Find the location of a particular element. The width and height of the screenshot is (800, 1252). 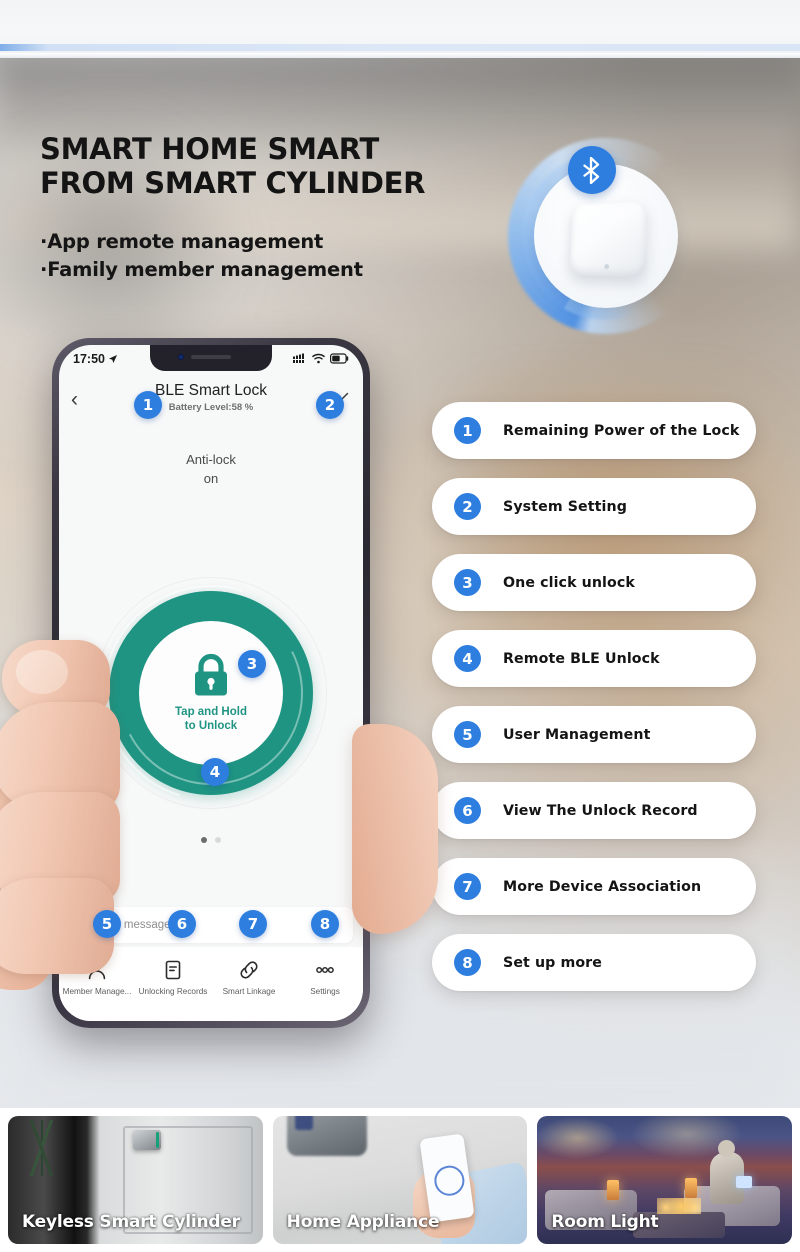

anti-lock-state: on is located at coordinates (211, 478).